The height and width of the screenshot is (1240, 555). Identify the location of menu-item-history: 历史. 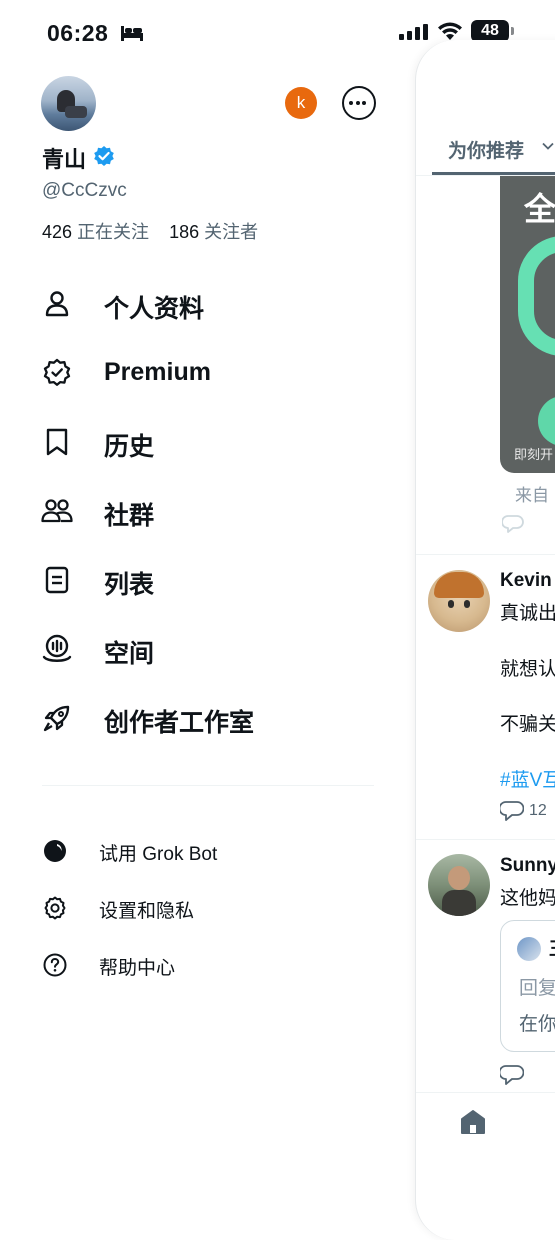
(210, 442).